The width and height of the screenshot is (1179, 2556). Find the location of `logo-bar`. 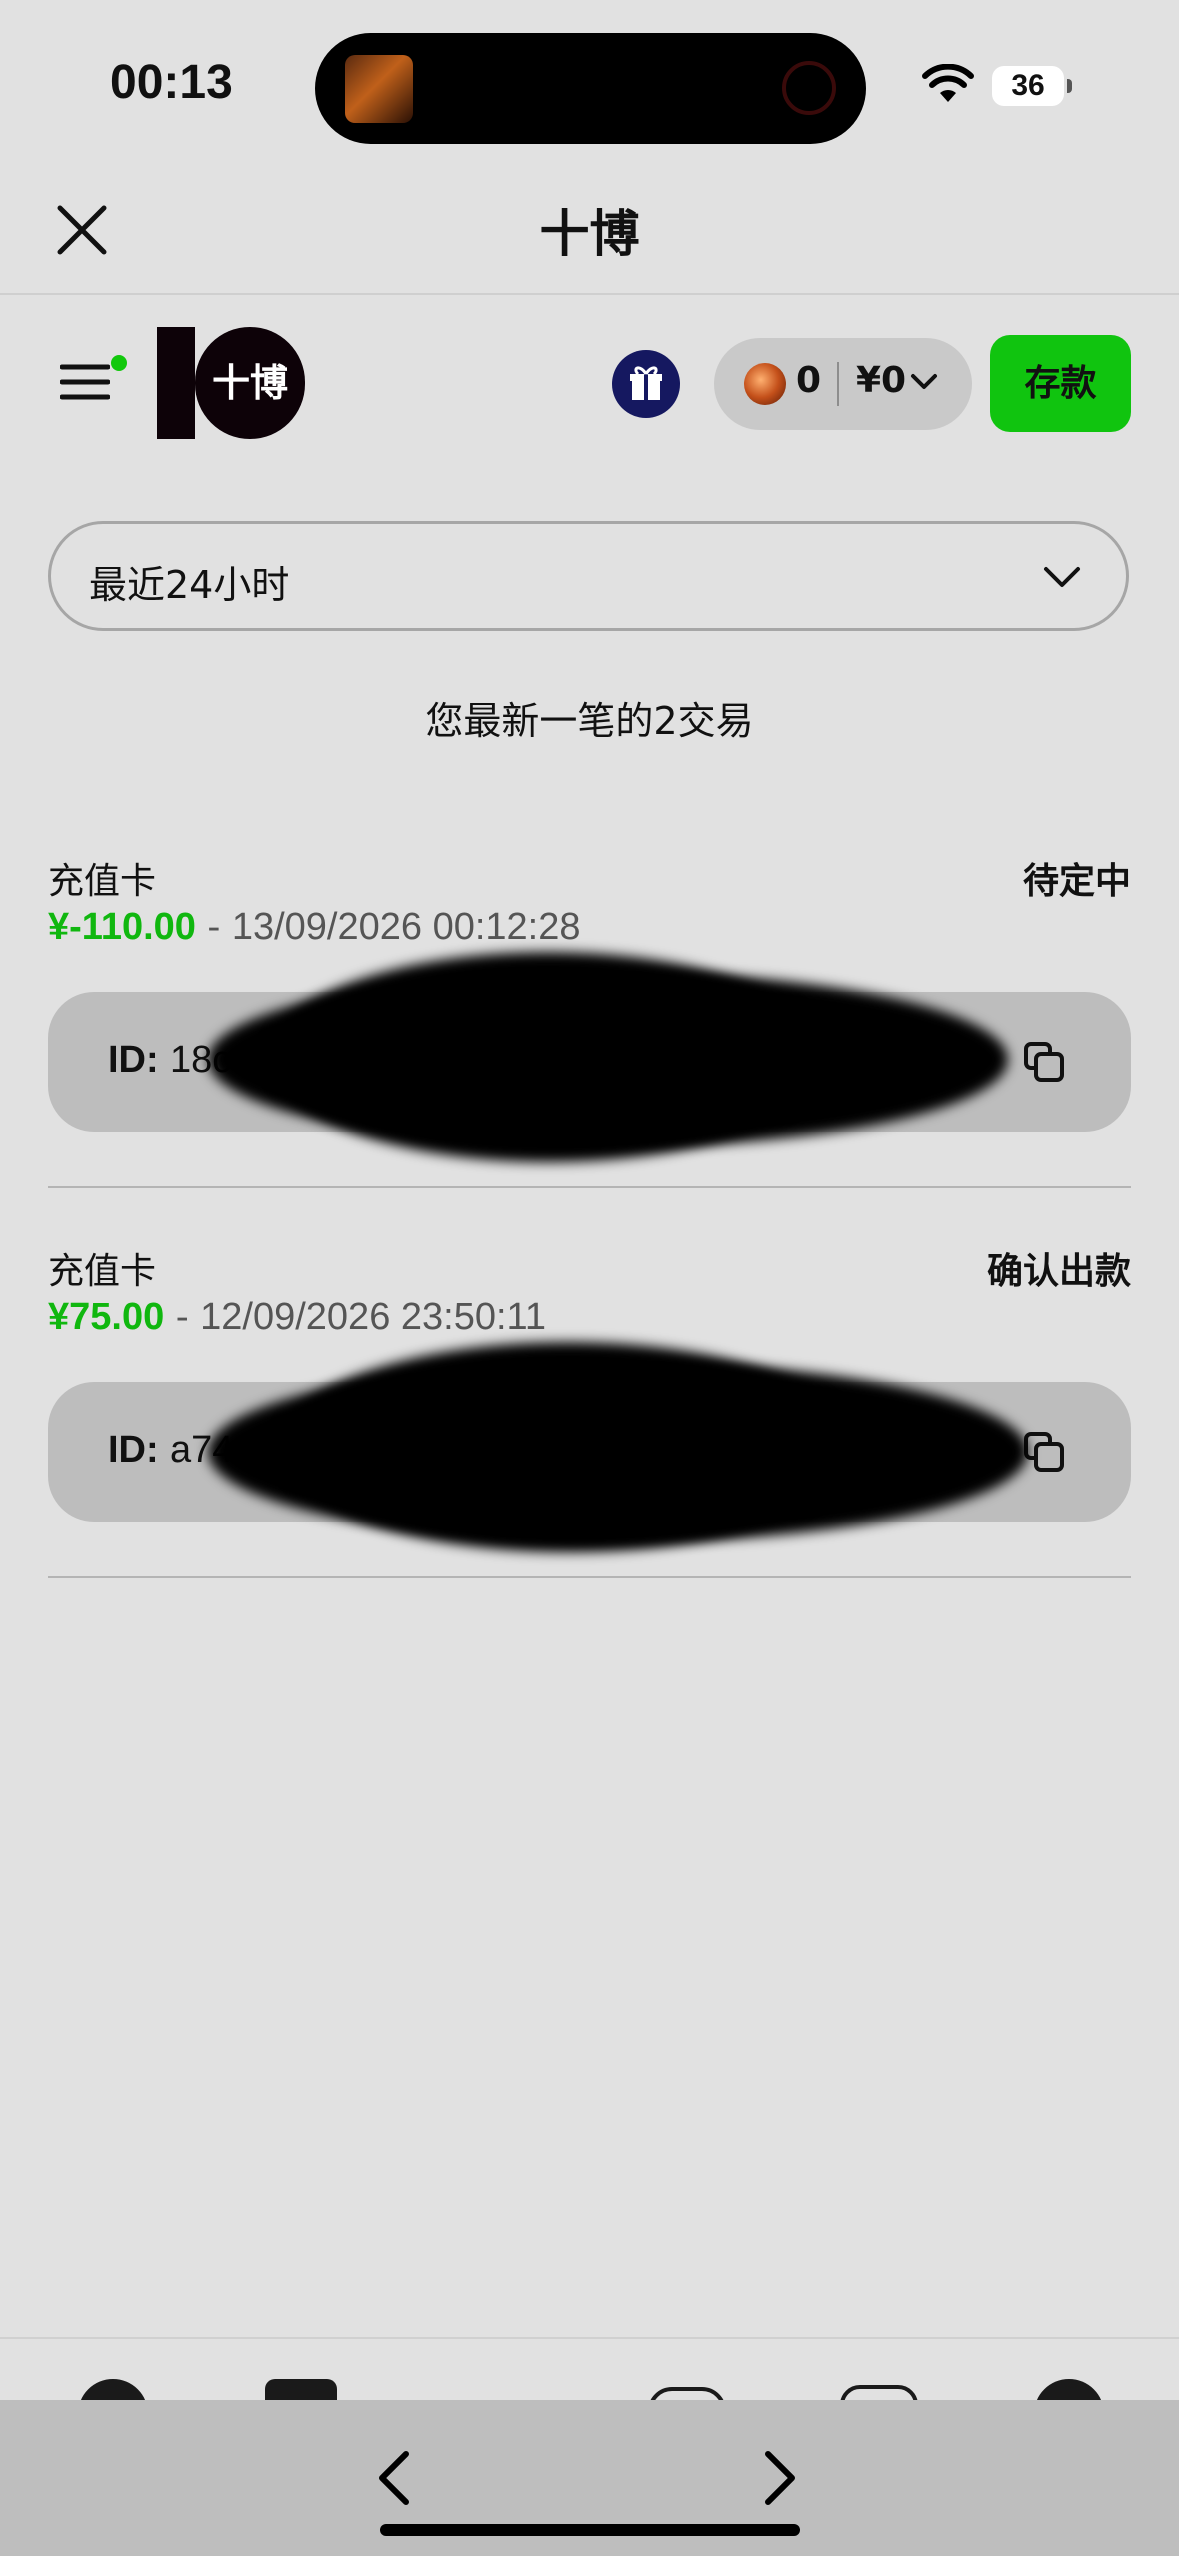

logo-bar is located at coordinates (176, 383).